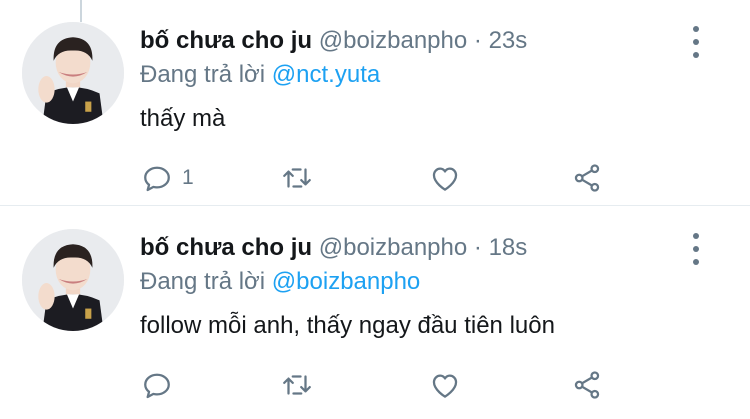 This screenshot has height=419, width=750. Describe the element at coordinates (380, 178) in the screenshot. I see `tweet-actions: 1` at that location.